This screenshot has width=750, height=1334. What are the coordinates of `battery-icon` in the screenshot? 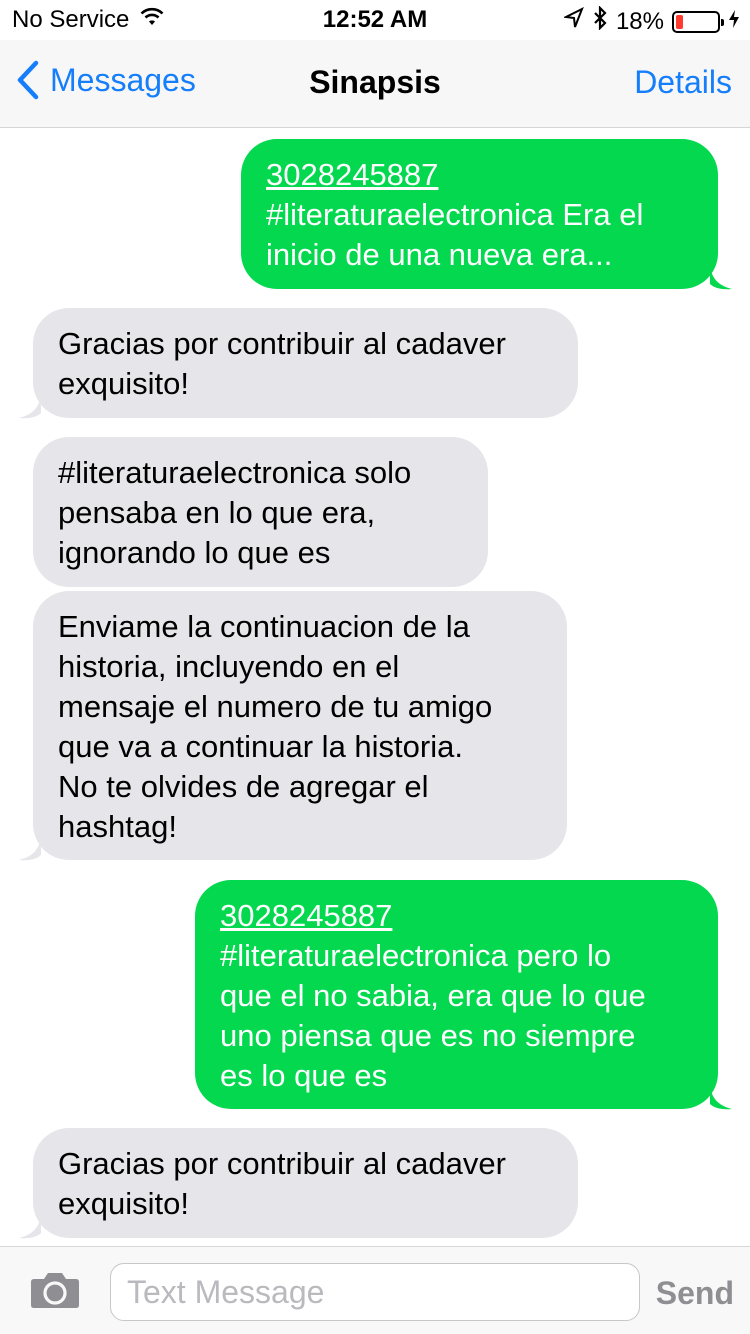 It's located at (698, 21).